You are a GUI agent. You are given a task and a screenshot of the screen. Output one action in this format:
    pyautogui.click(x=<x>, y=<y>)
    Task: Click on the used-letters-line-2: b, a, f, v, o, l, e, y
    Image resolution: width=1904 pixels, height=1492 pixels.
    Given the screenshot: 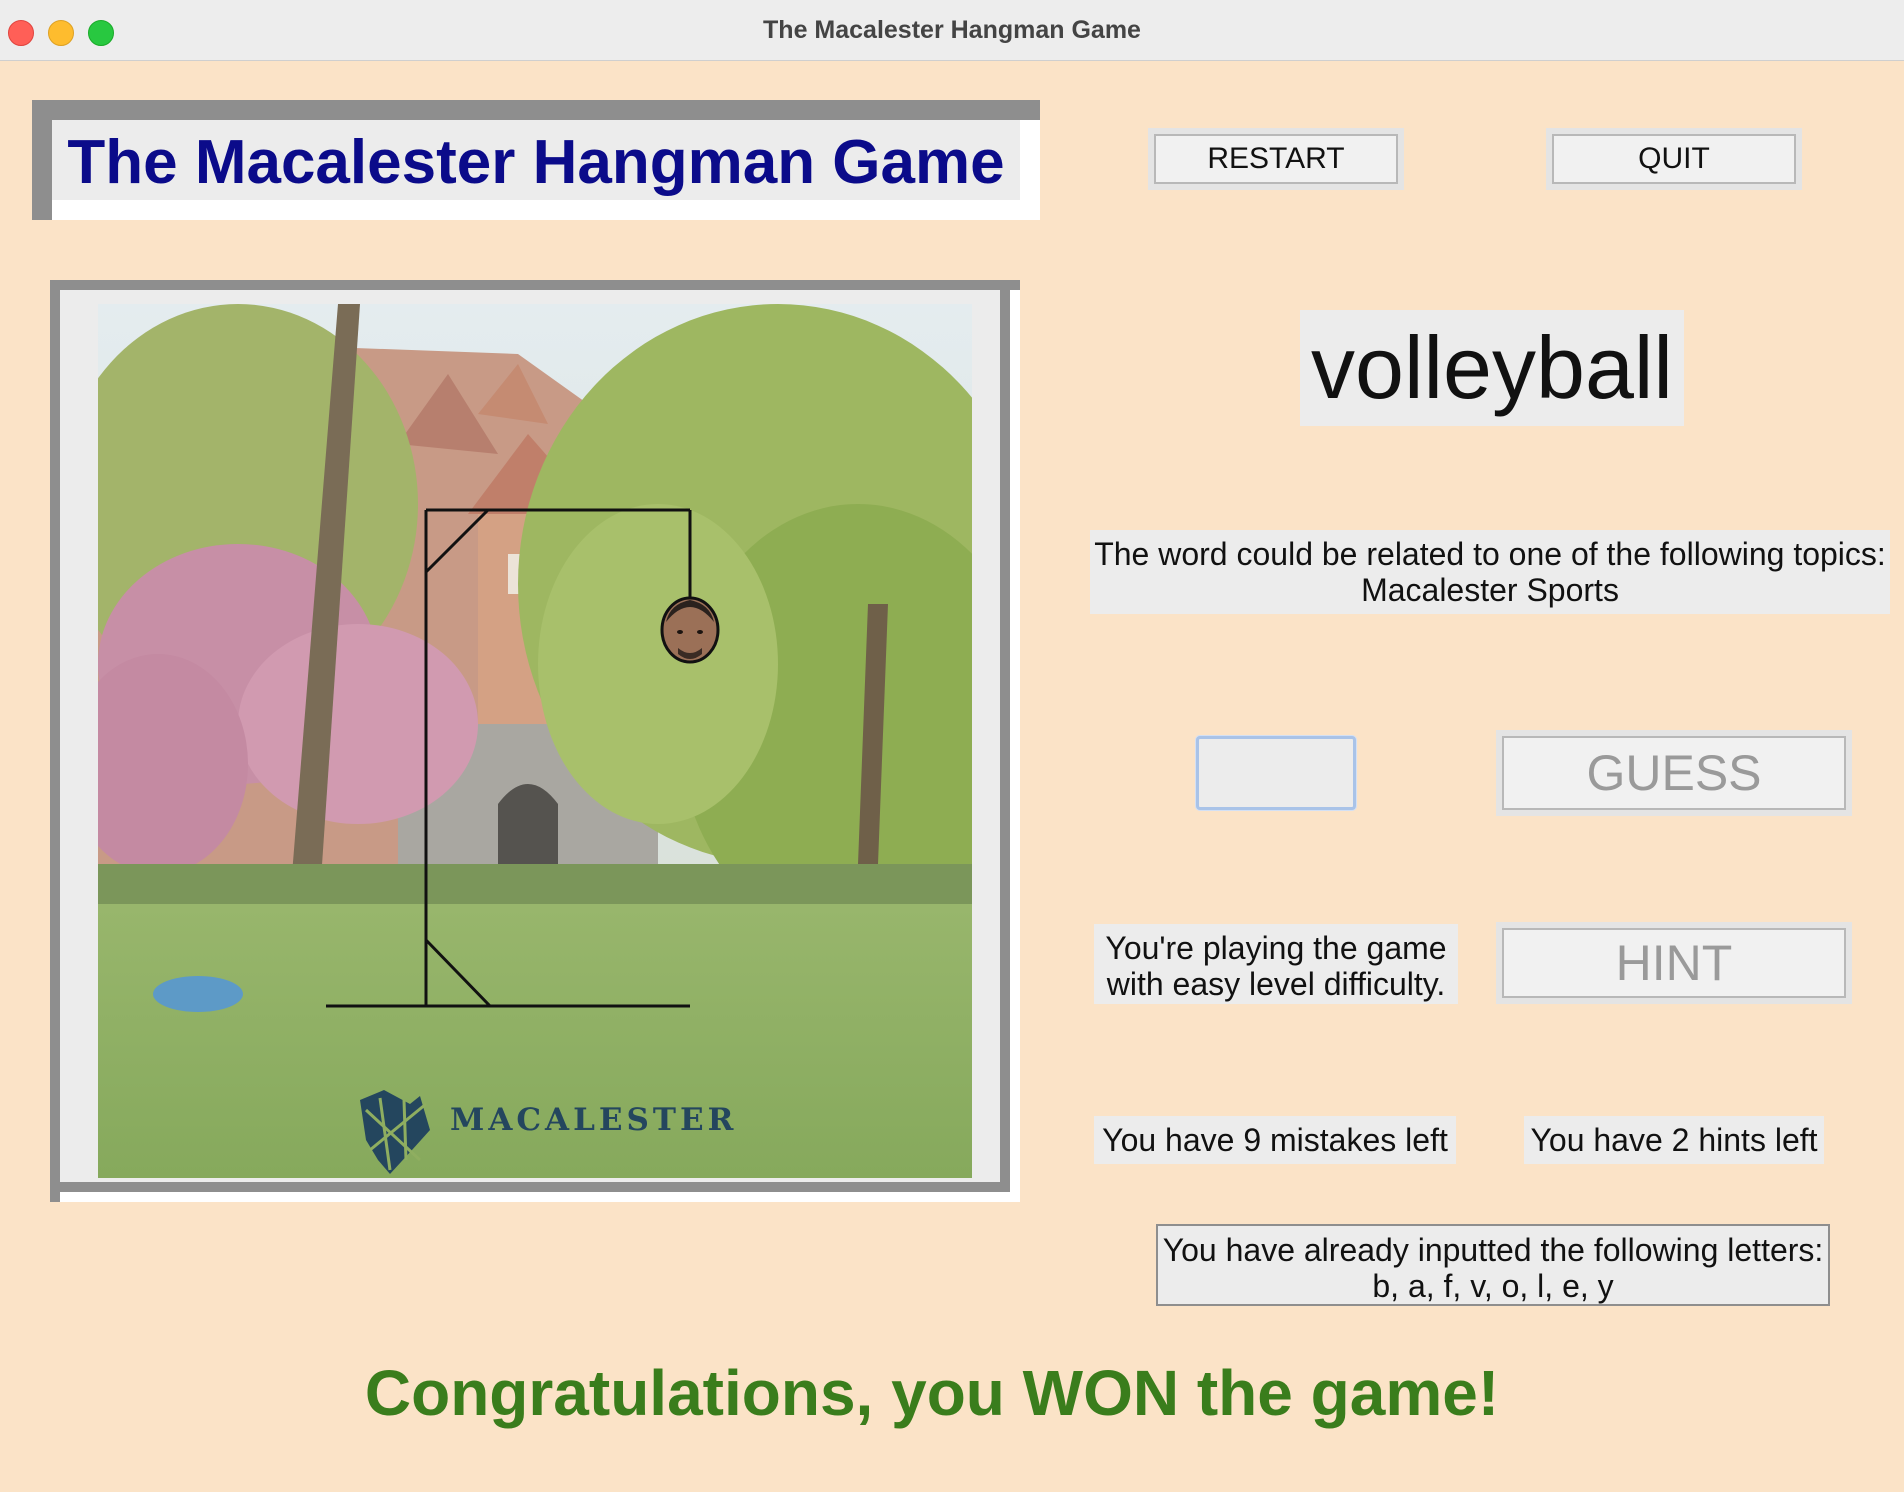 What is the action you would take?
    pyautogui.click(x=1493, y=1286)
    